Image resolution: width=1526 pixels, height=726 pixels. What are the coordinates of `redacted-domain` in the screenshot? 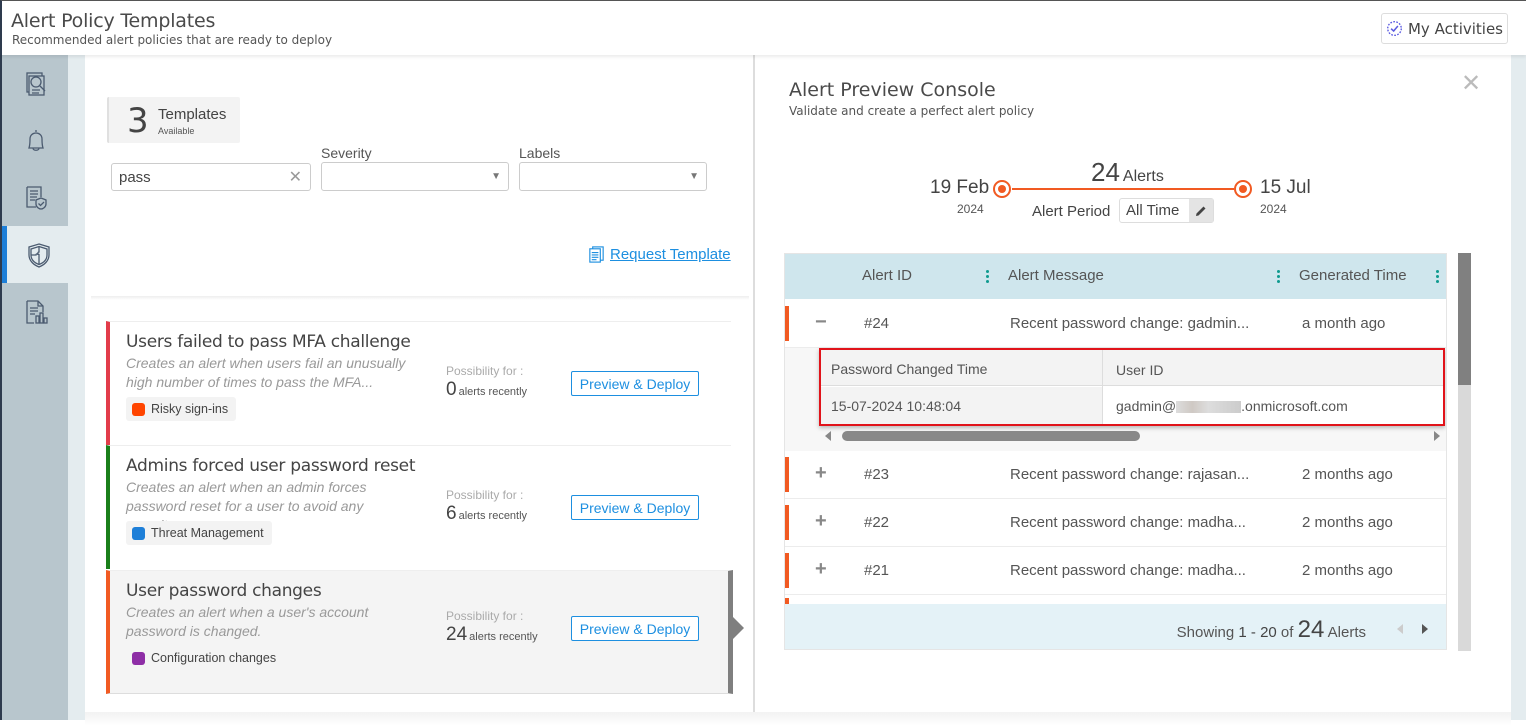 It's located at (1209, 407).